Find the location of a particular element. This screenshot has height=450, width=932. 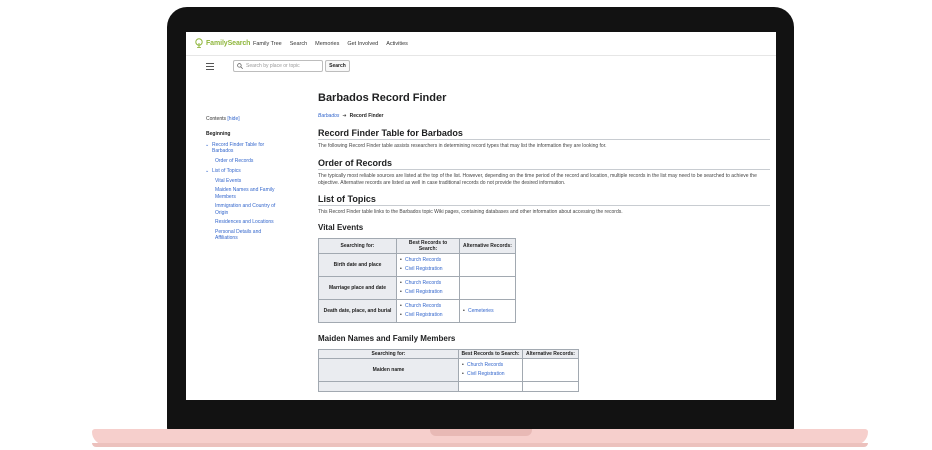

nav-activities: Activities is located at coordinates (397, 44).